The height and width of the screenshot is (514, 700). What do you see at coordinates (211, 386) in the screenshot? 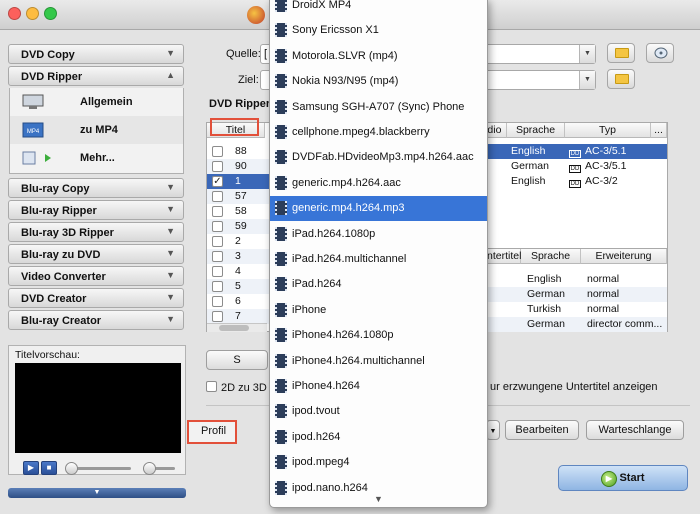
I see `checkbox-2d-3d` at bounding box center [211, 386].